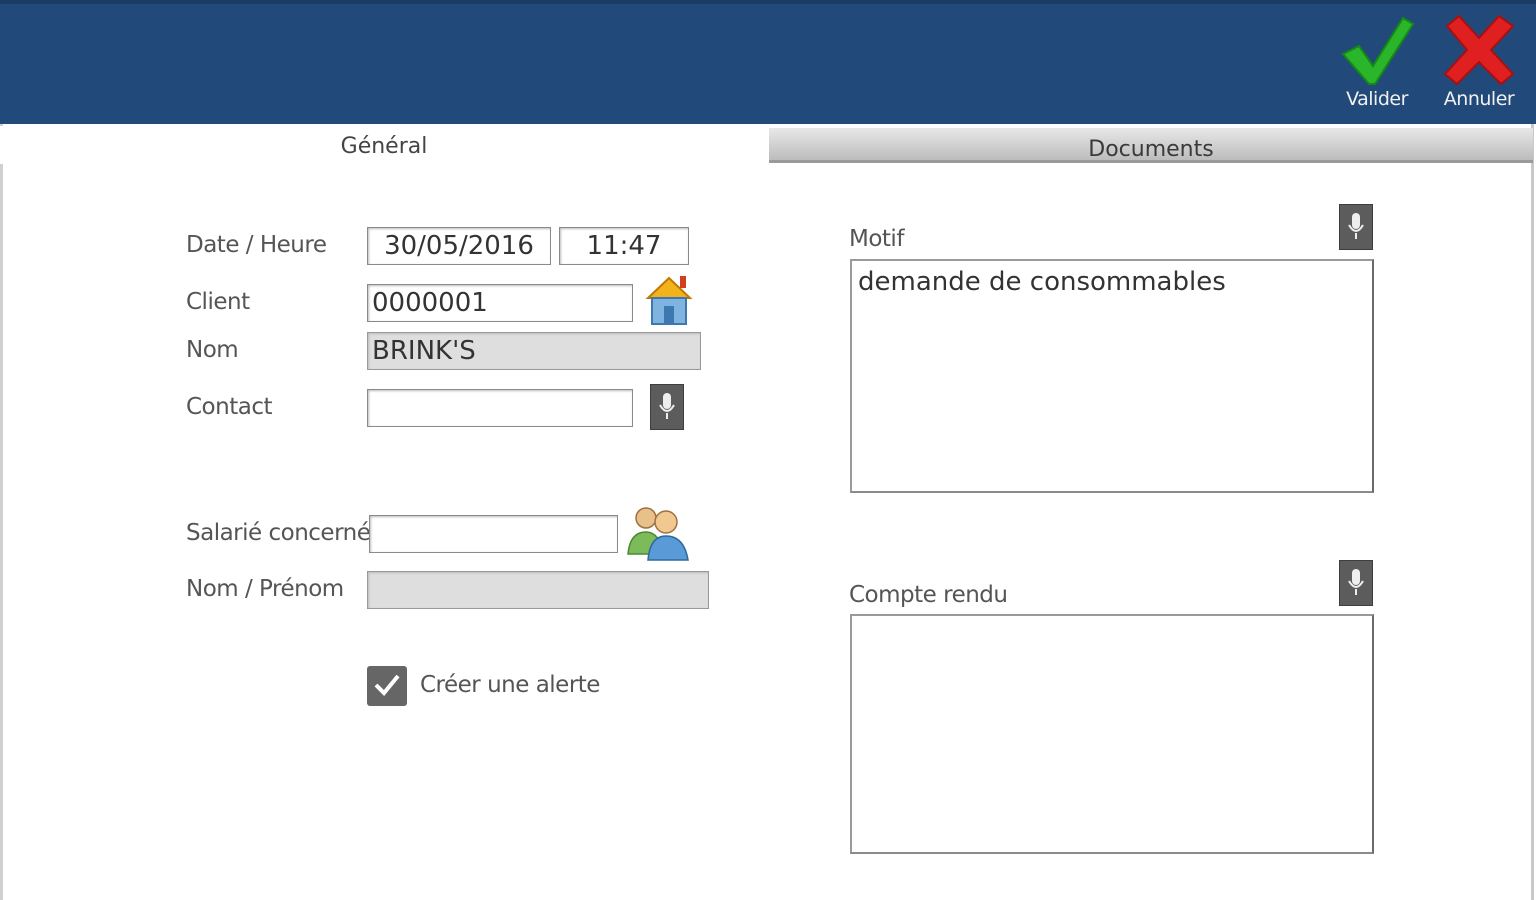 The image size is (1536, 900). What do you see at coordinates (256, 245) in the screenshot?
I see `date-heure-label: Date / Heure` at bounding box center [256, 245].